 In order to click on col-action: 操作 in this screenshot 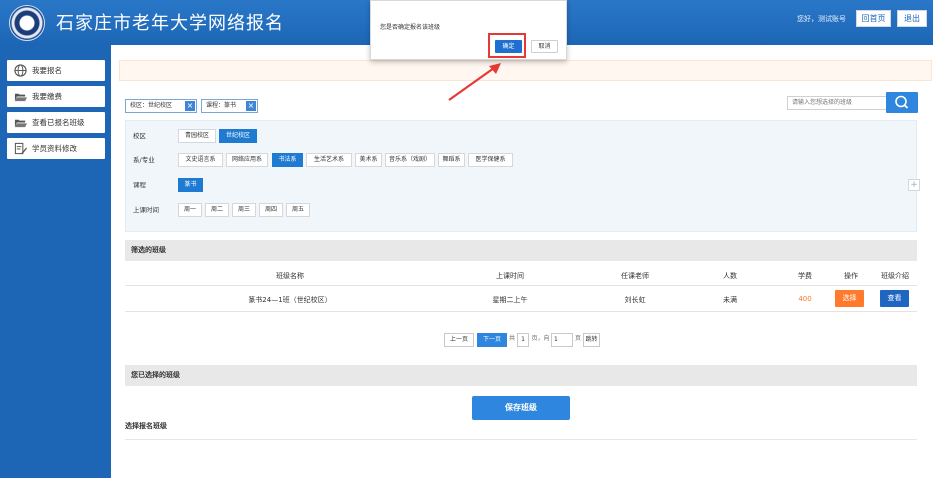, I will do `click(851, 276)`.